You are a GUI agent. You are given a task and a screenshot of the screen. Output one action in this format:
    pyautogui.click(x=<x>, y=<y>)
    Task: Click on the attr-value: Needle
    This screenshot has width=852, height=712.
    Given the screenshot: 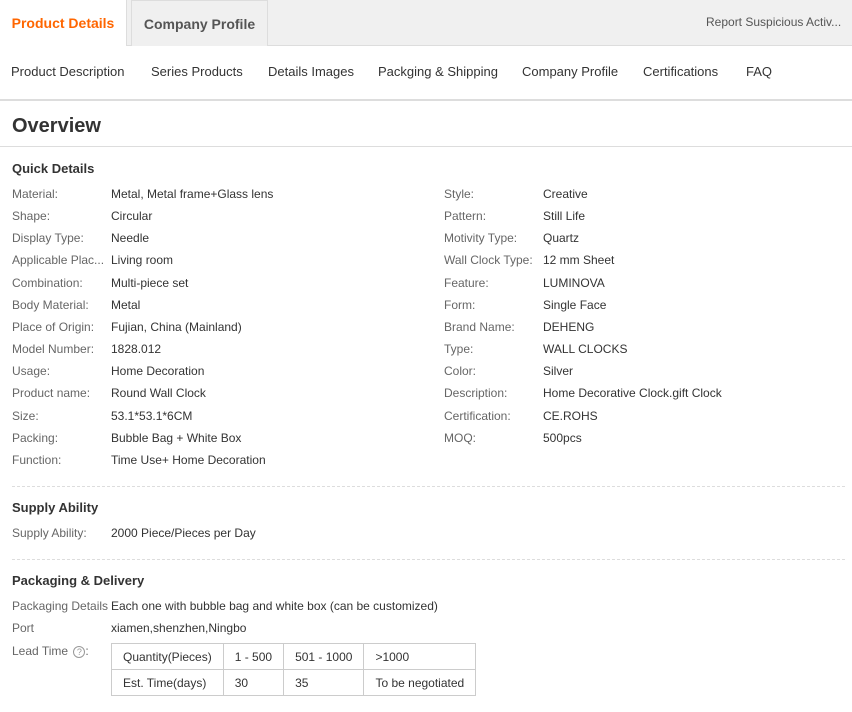 What is the action you would take?
    pyautogui.click(x=130, y=238)
    